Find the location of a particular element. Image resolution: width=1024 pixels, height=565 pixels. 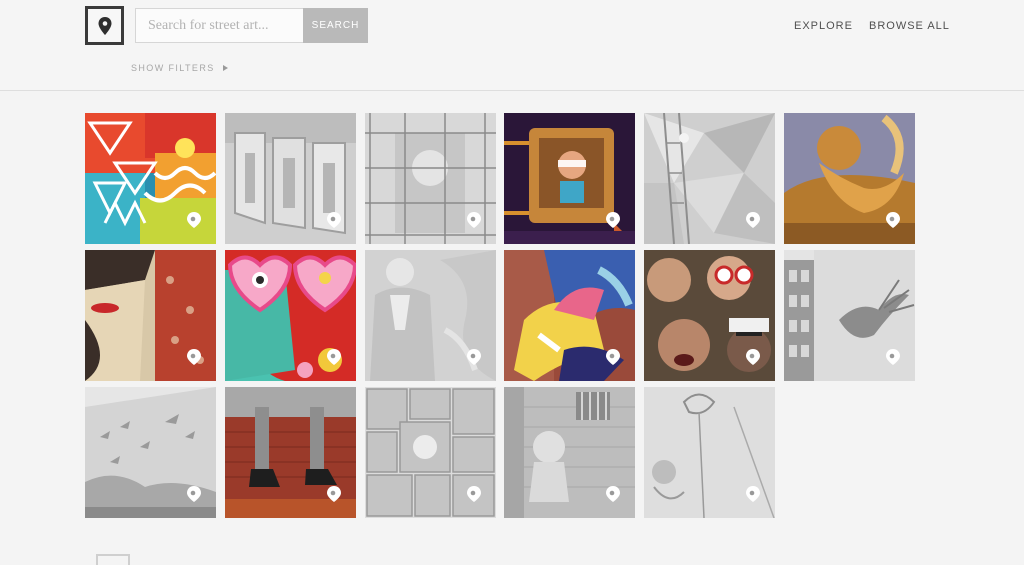

logo is located at coordinates (104, 25).